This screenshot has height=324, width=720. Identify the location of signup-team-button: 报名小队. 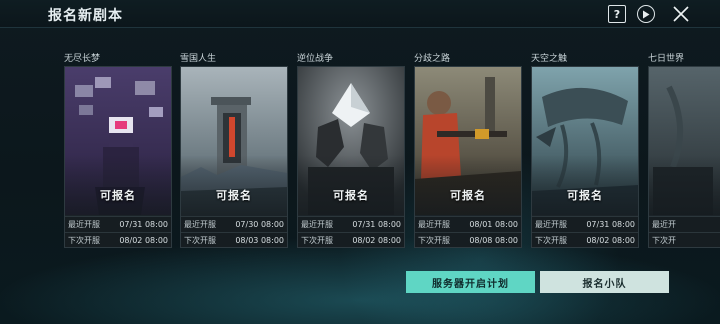
(604, 282).